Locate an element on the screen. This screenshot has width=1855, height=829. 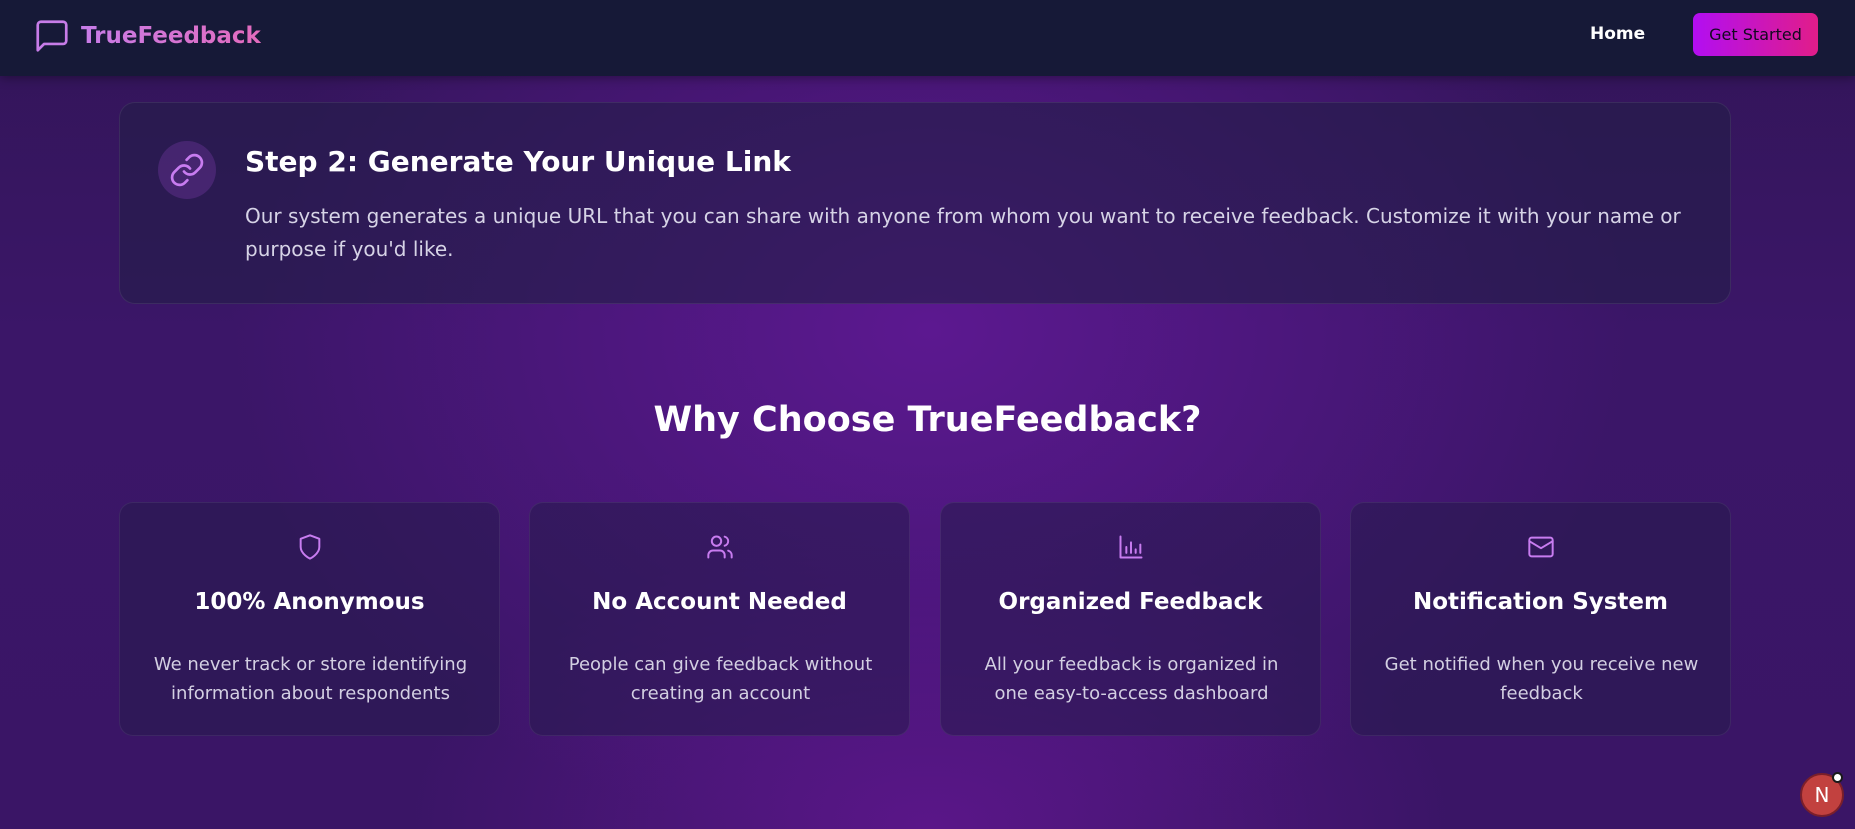
step-title: Step 2: Generate Your Unique Link is located at coordinates (518, 161).